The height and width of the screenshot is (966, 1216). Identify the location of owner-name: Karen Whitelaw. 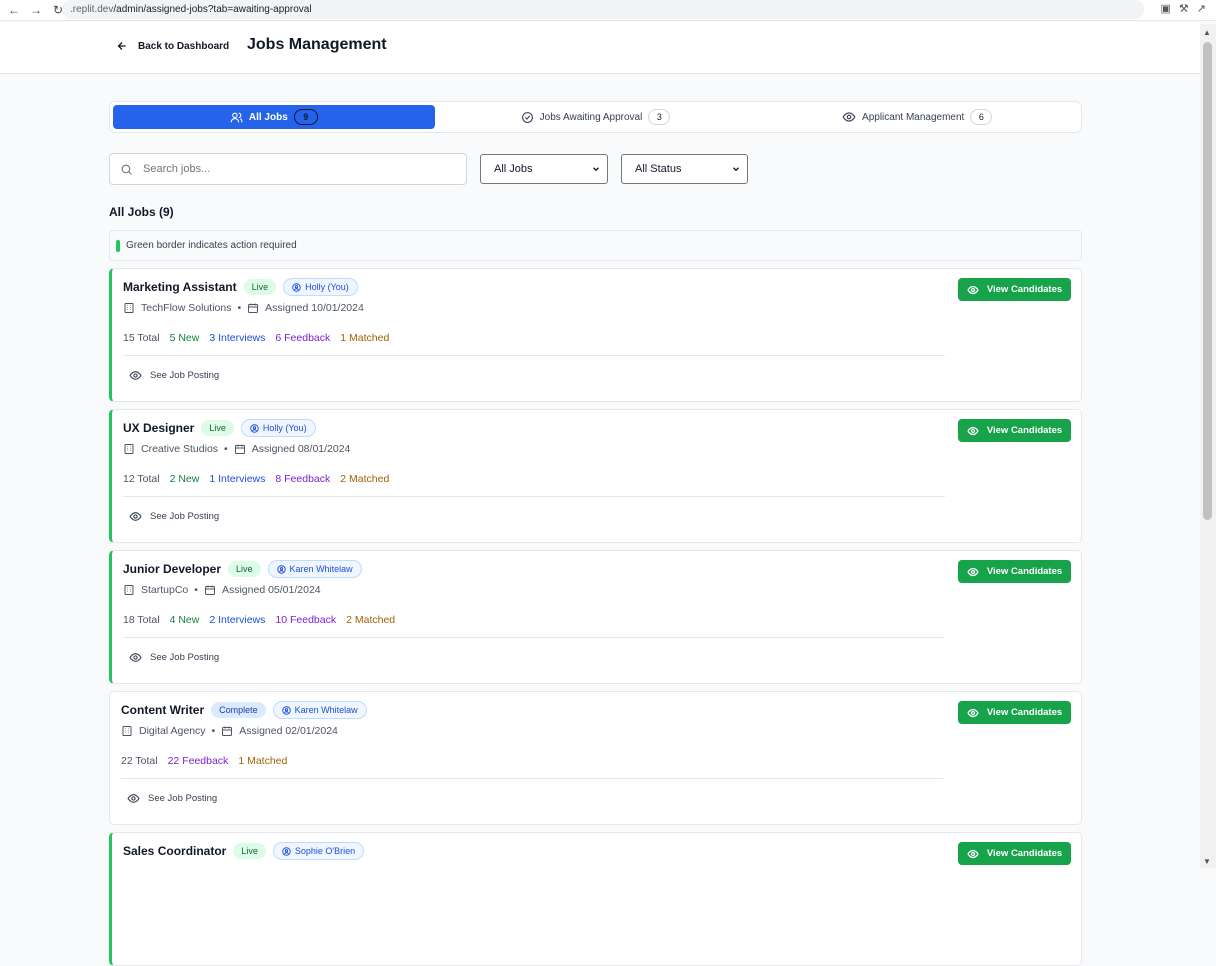
(326, 710).